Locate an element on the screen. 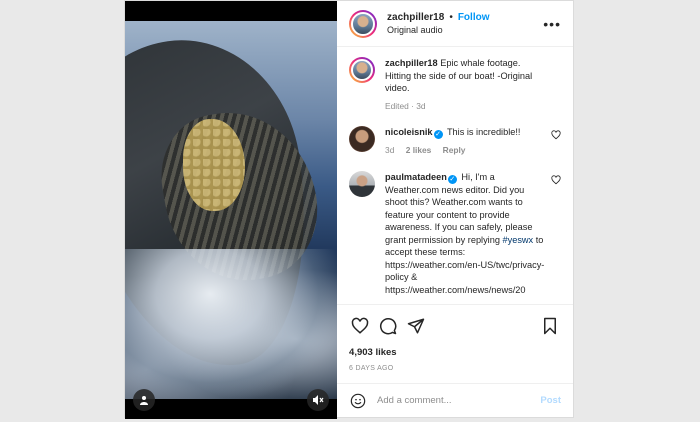  share-icon is located at coordinates (416, 326).